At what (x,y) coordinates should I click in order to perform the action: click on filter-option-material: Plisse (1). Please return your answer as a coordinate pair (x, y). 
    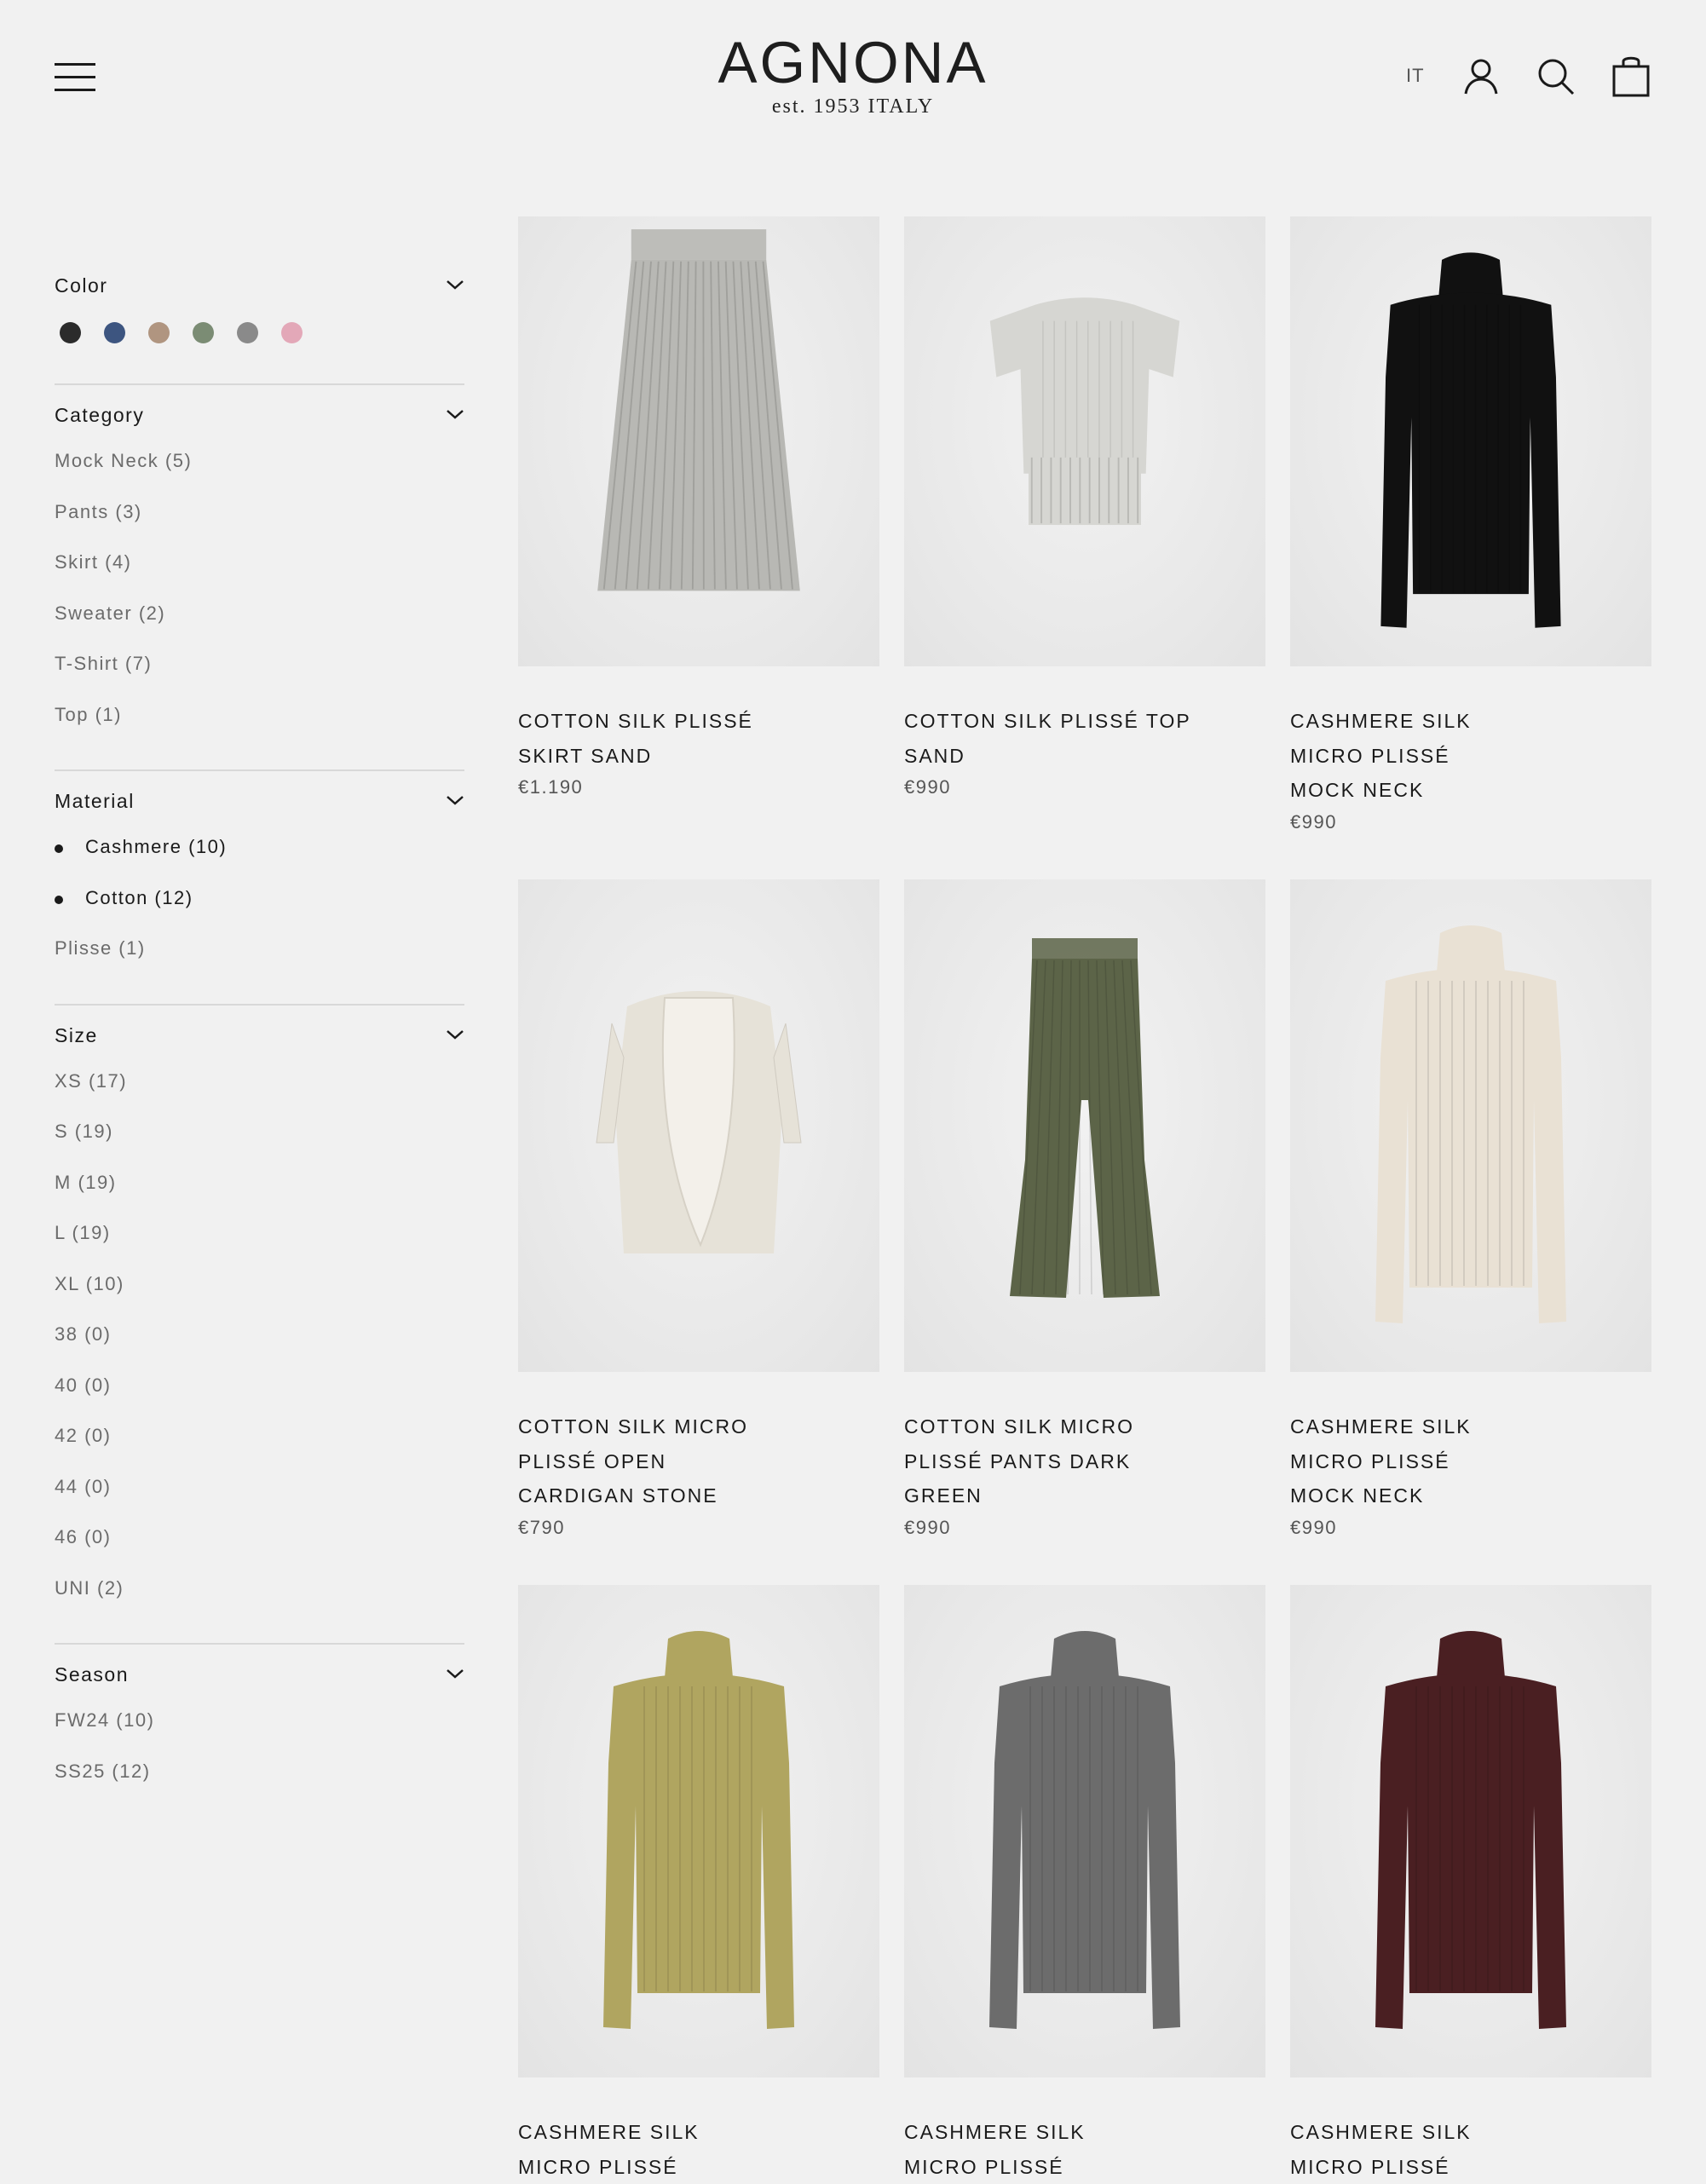
    Looking at the image, I should click on (260, 960).